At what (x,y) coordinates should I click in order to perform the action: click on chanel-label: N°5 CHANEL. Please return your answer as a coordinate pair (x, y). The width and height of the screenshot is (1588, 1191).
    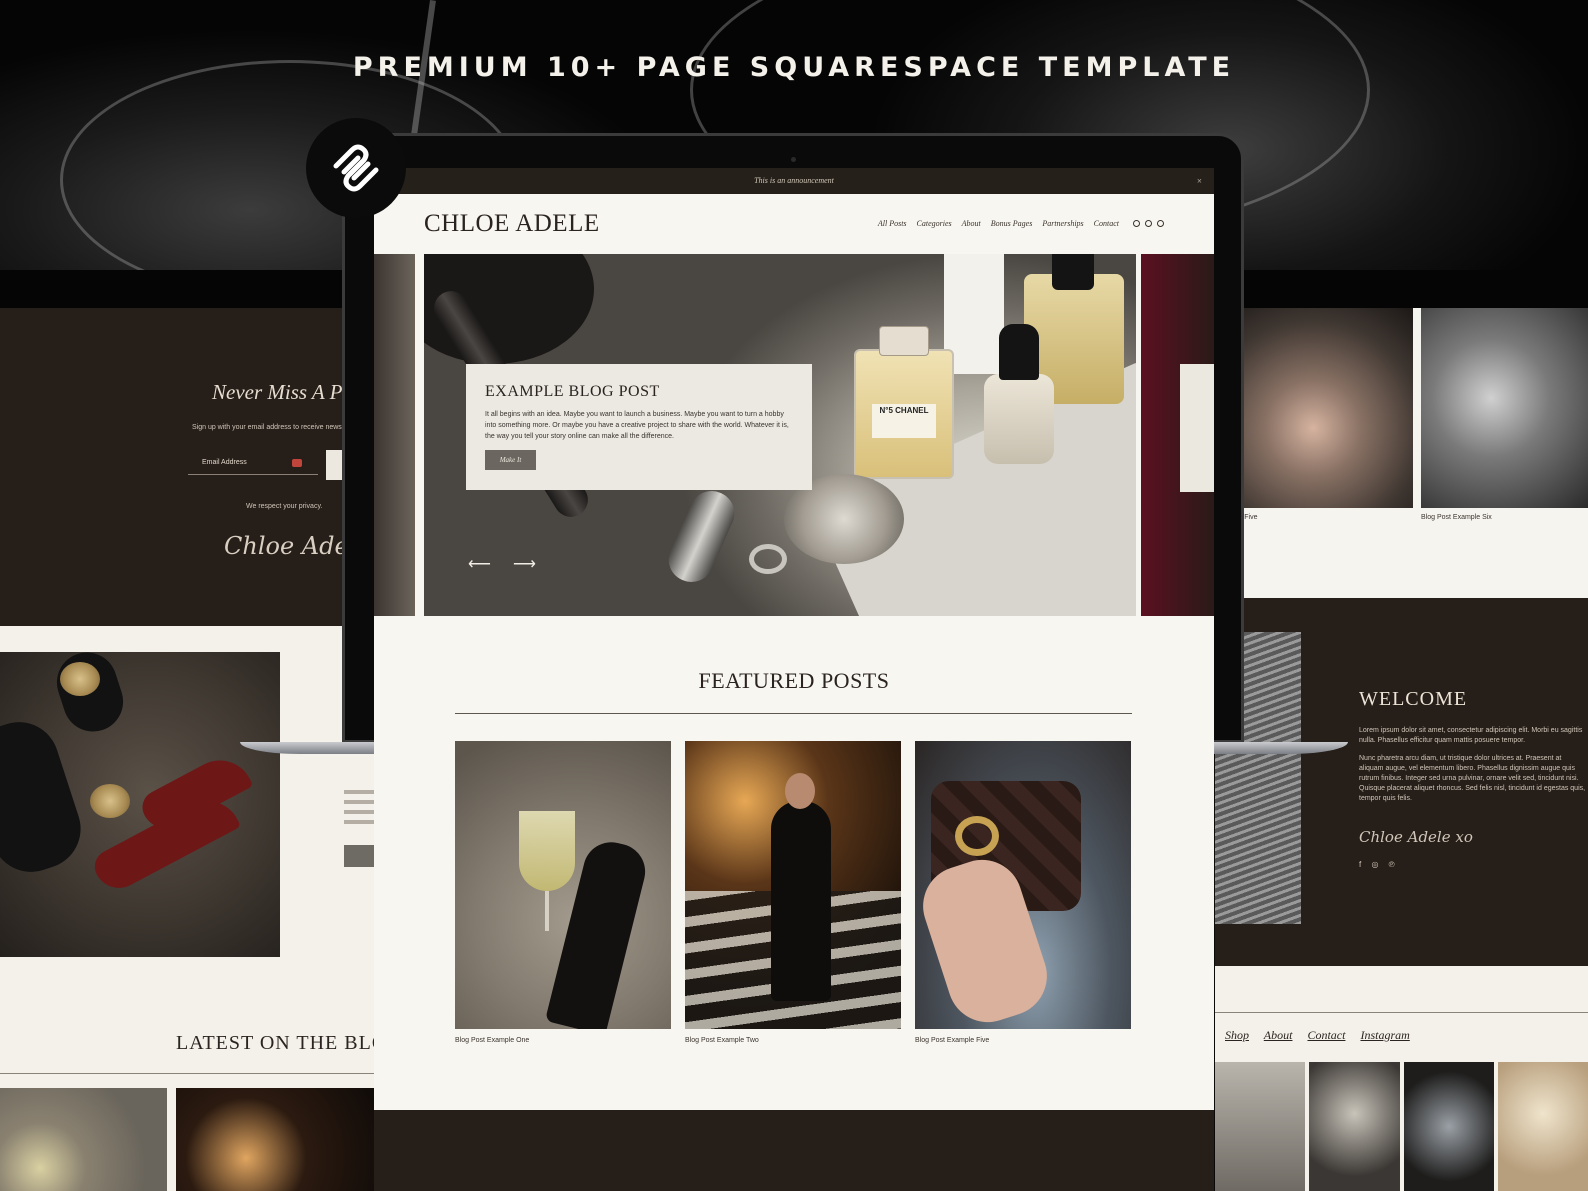
    Looking at the image, I should click on (904, 421).